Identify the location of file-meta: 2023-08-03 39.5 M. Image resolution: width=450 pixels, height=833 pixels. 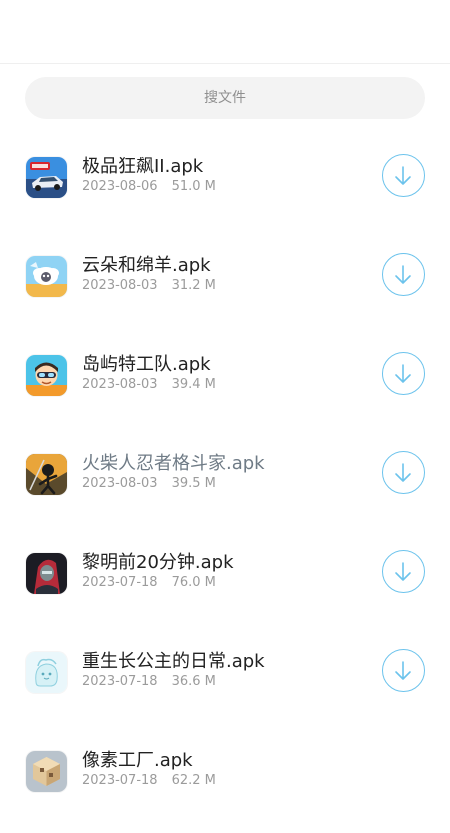
(149, 483).